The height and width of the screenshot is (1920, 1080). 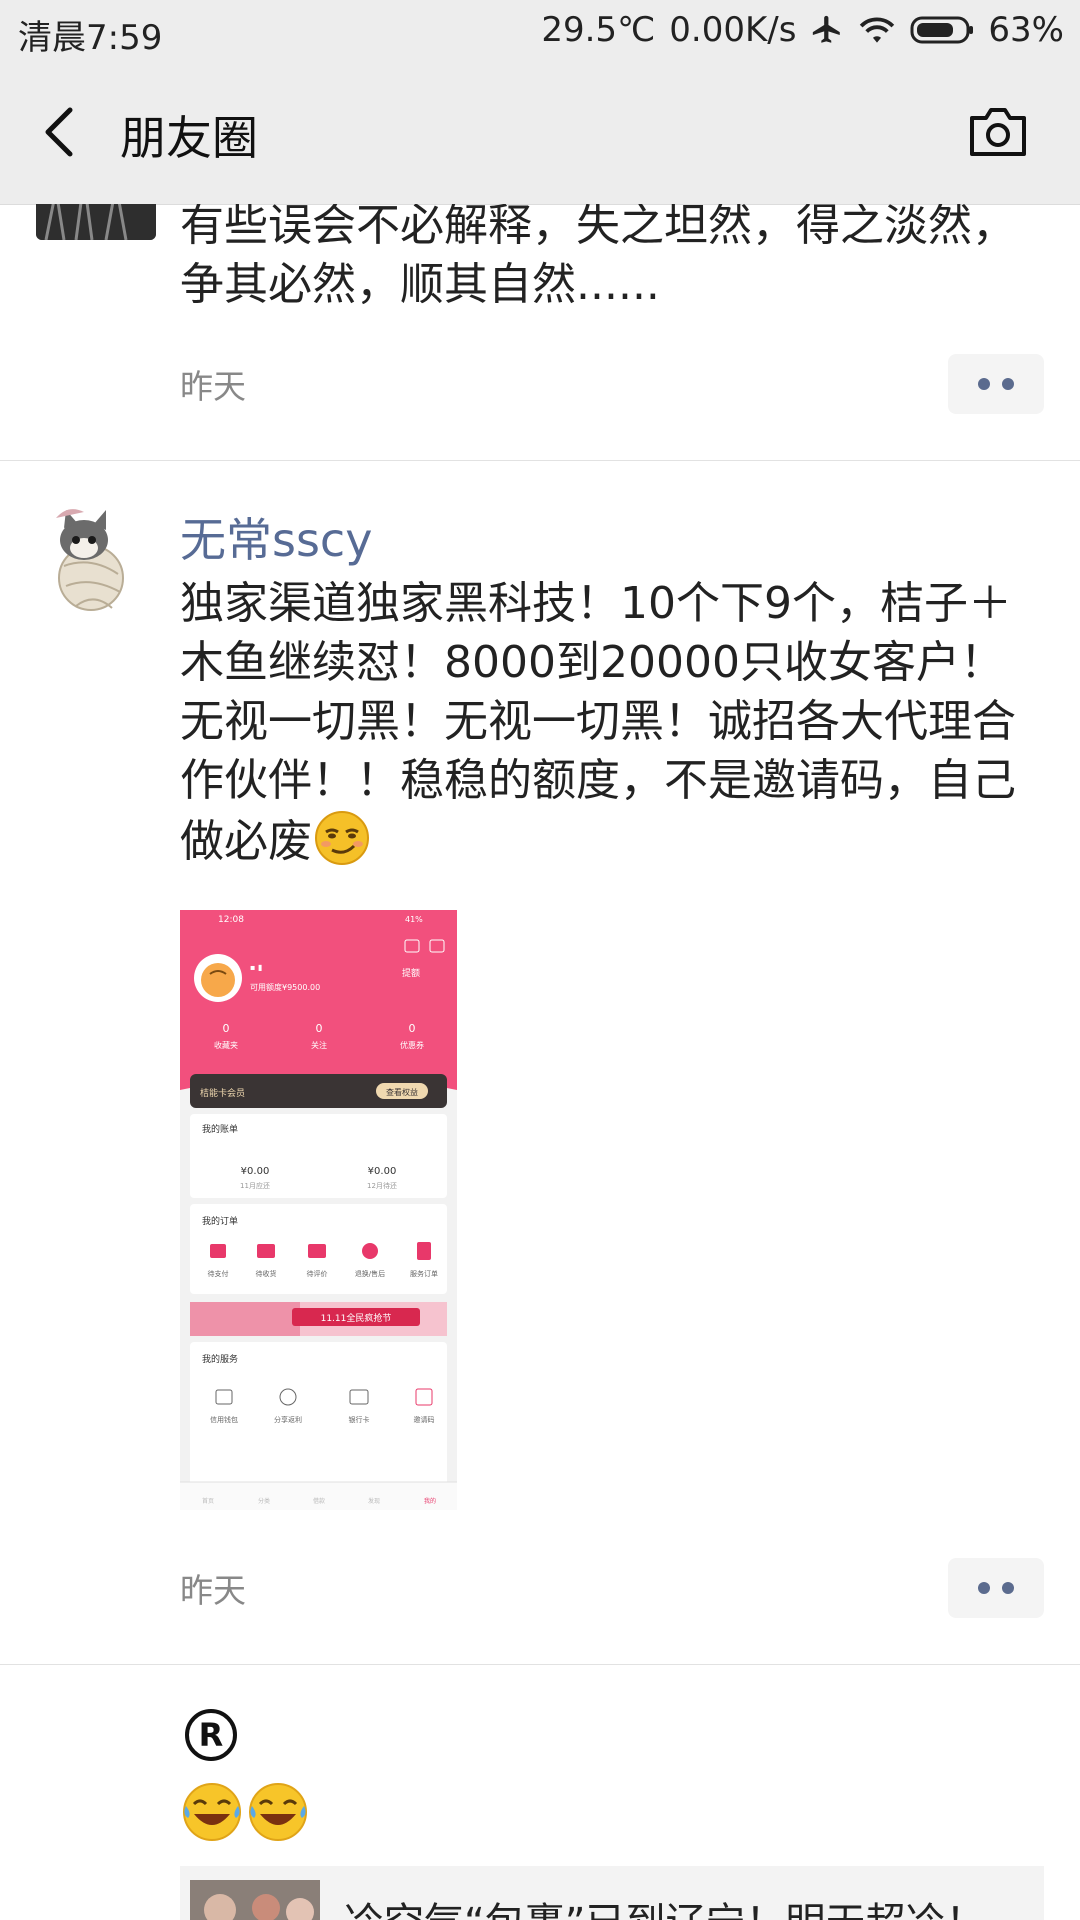 What do you see at coordinates (231, 920) in the screenshot?
I see `thumb-status-time: 12:08` at bounding box center [231, 920].